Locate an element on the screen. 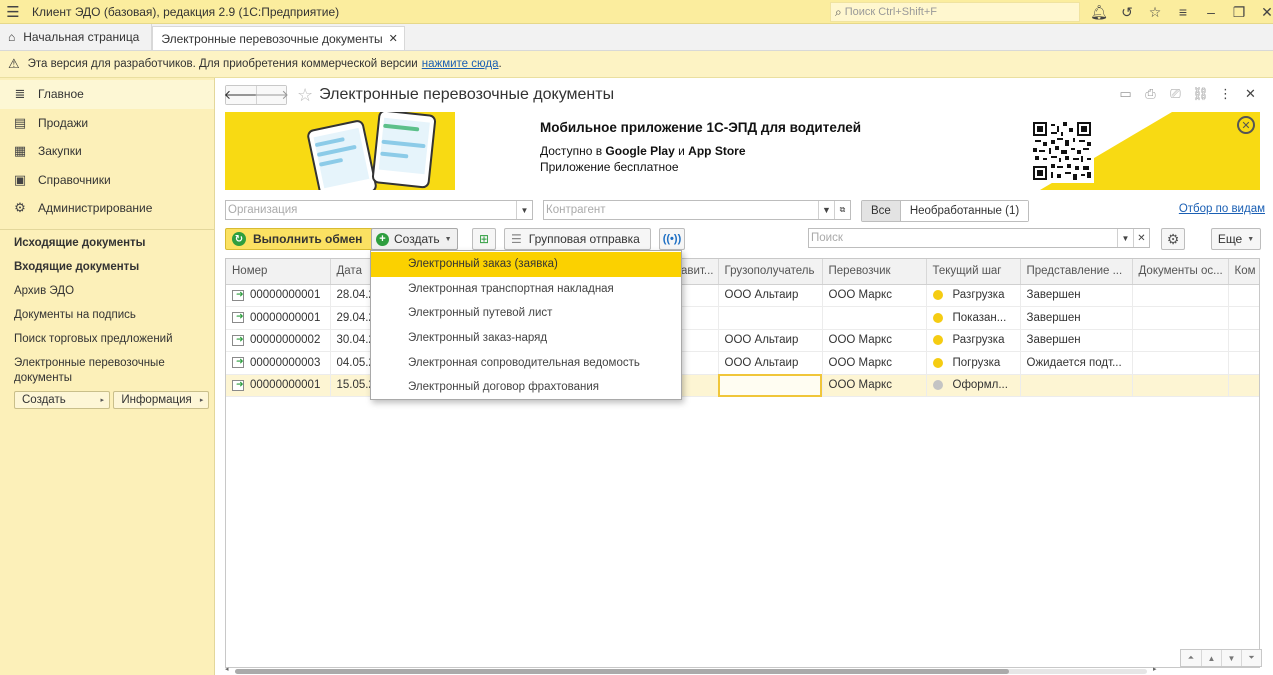 The width and height of the screenshot is (1273, 675). organization-placeholder: Организация is located at coordinates (263, 210).